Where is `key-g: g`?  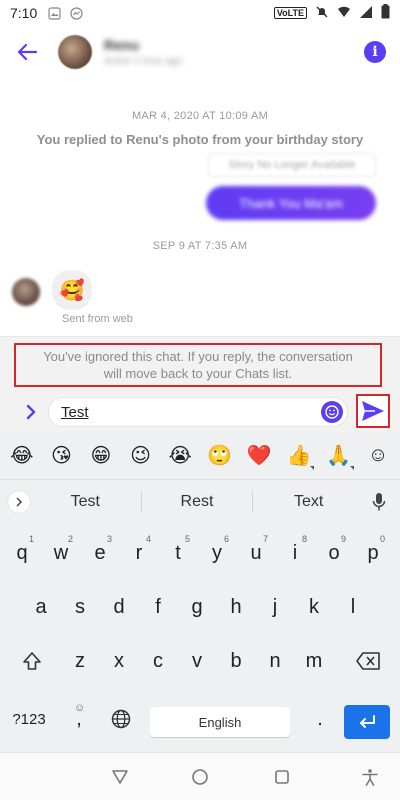 key-g: g is located at coordinates (197, 607).